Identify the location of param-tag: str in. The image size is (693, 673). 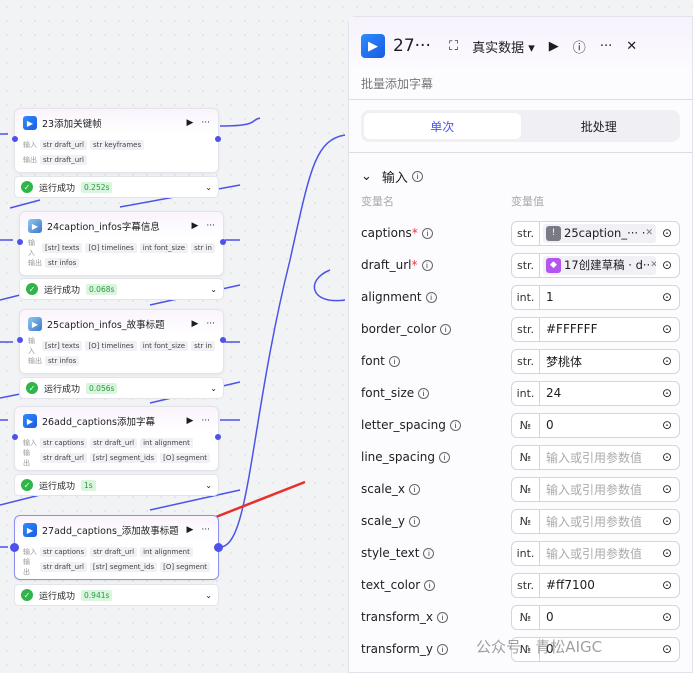
(203, 345).